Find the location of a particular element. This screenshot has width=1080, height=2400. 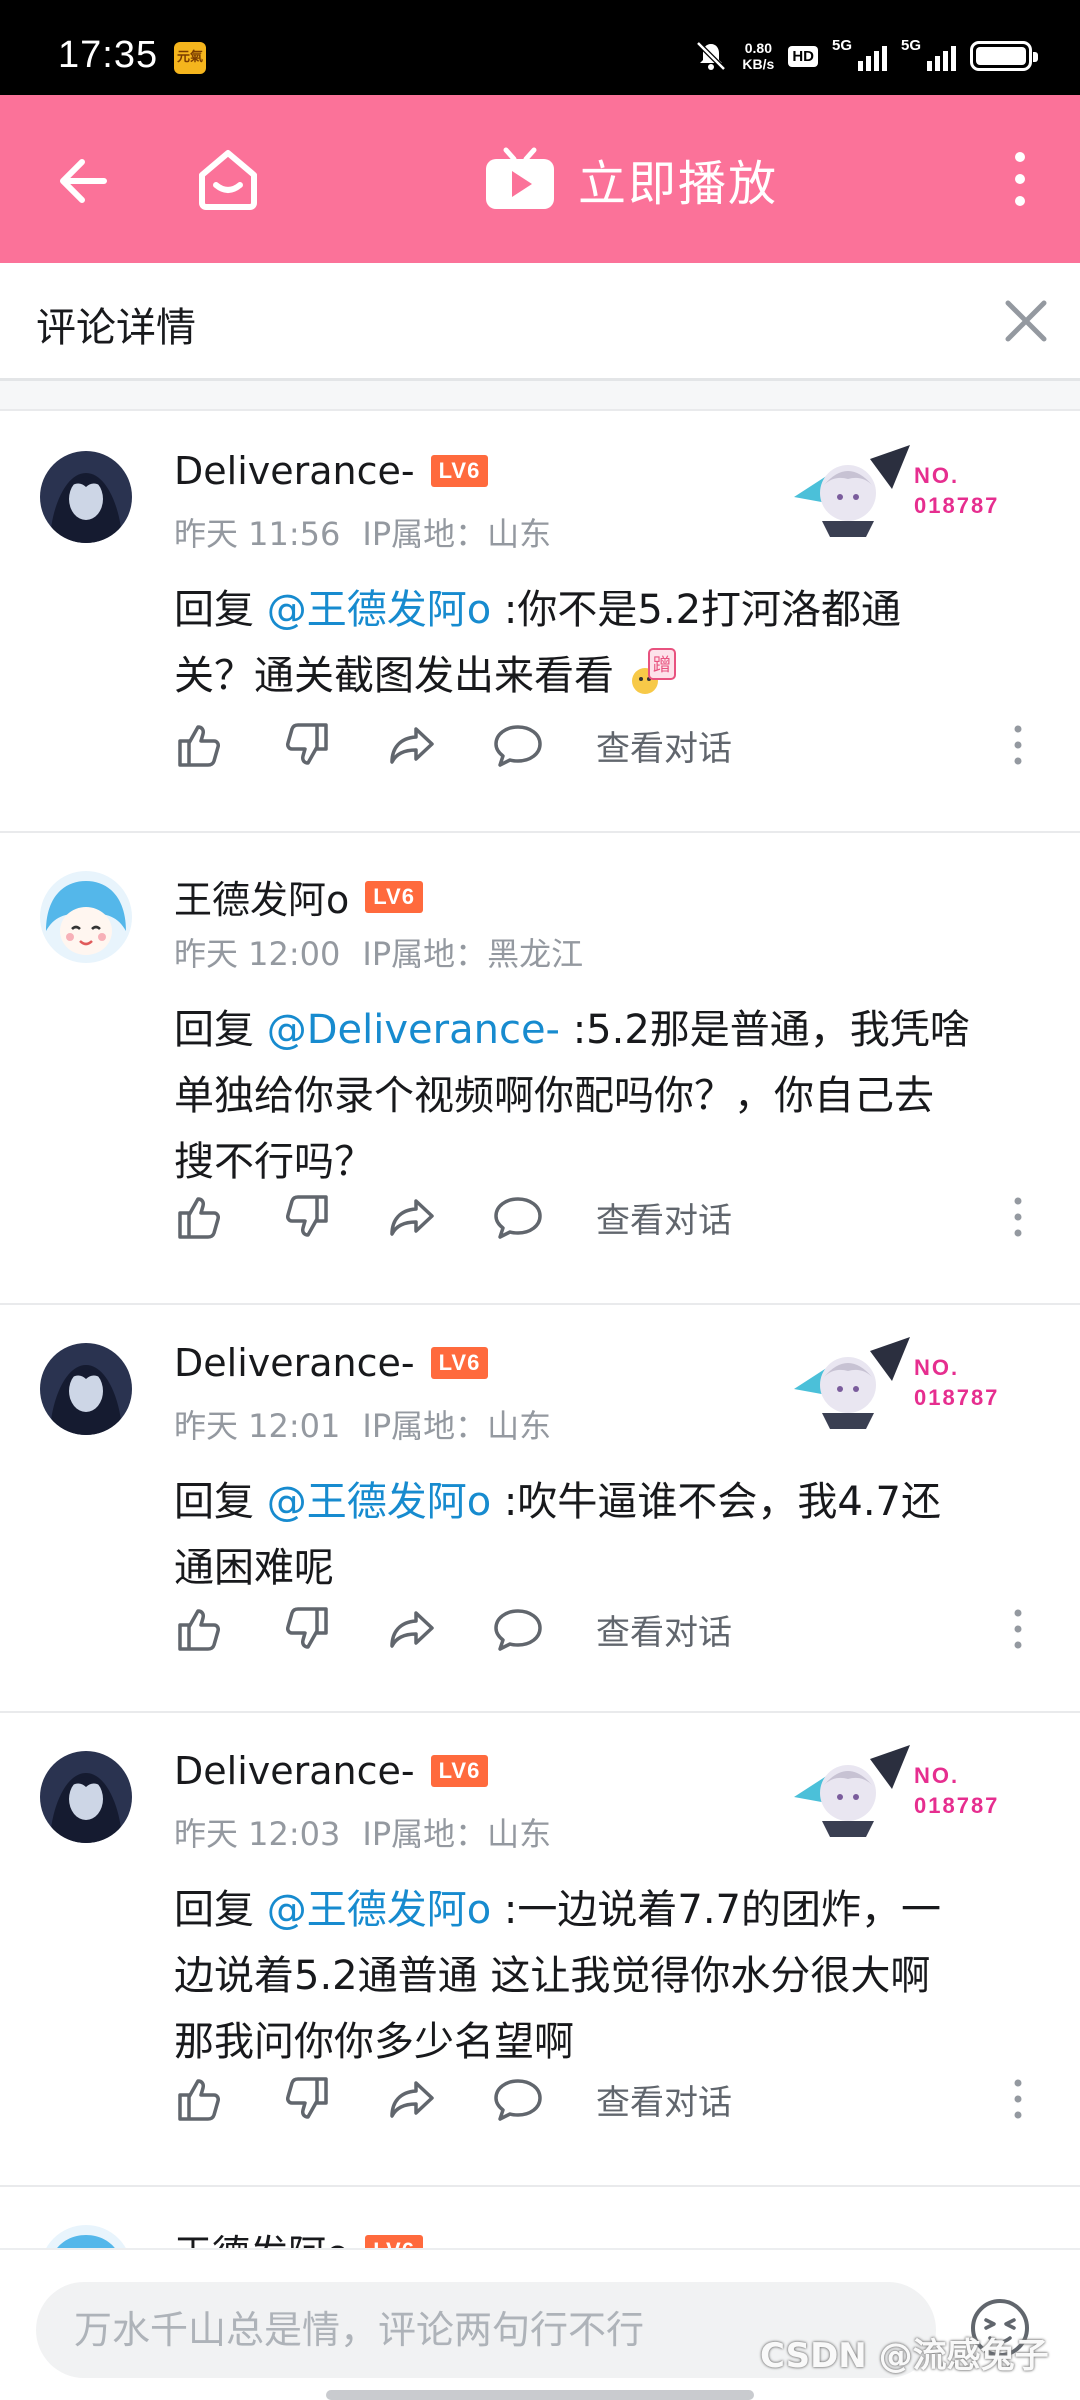

comment-line: 回复 @王德发阿o :吹牛逼谁不会，我4.7还 is located at coordinates (614, 1502).